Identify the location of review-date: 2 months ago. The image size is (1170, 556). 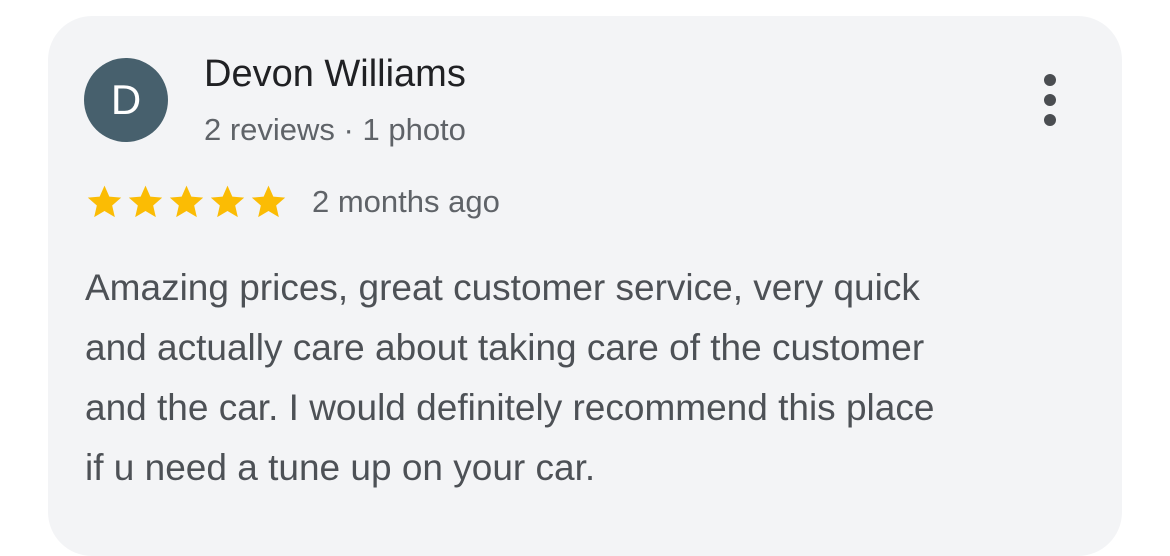
(406, 201).